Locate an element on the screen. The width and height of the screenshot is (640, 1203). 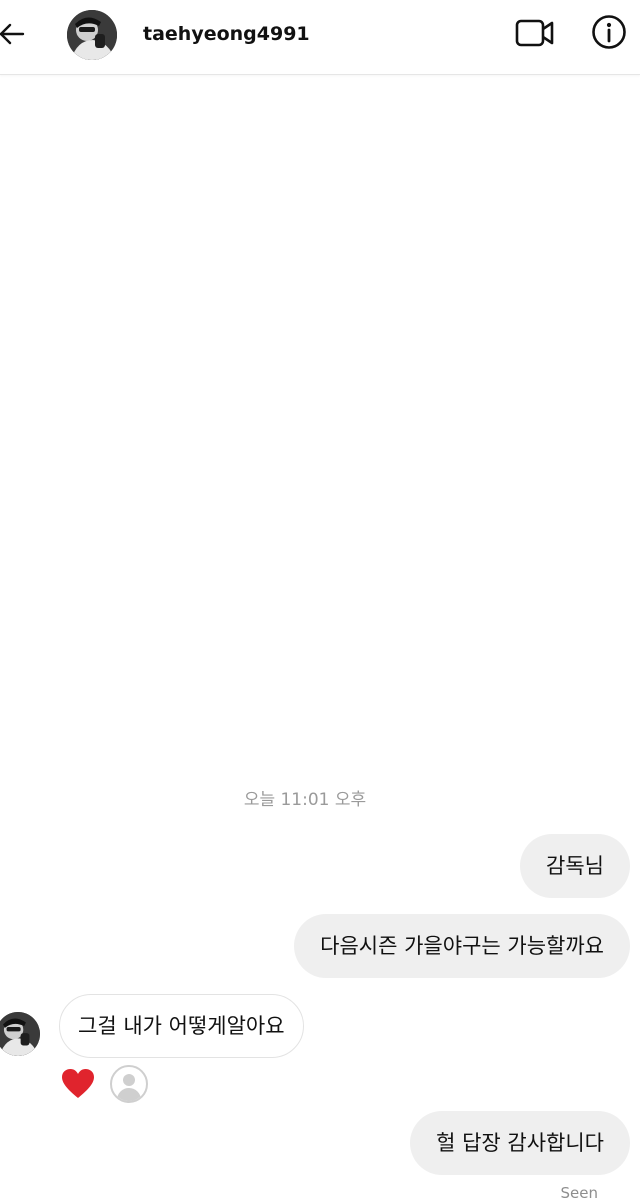
heart-icon is located at coordinates (78, 1084).